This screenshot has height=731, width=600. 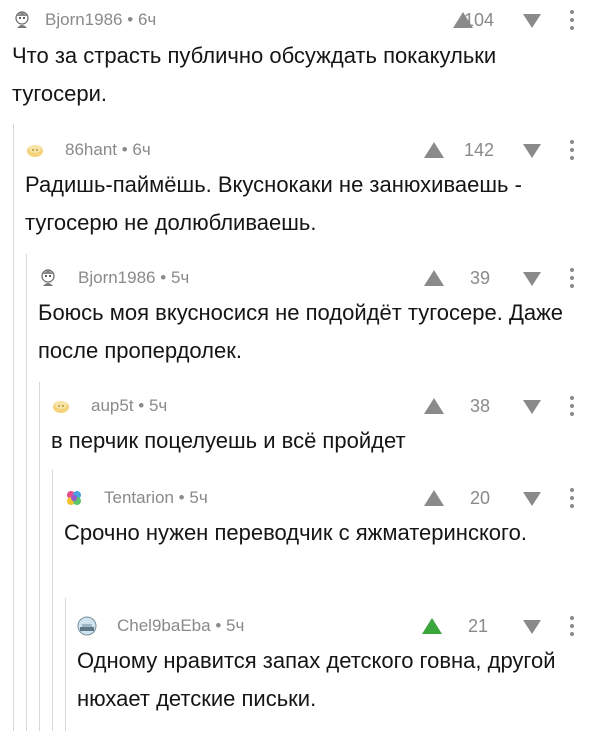 What do you see at coordinates (477, 626) in the screenshot?
I see `comment-rating: 21` at bounding box center [477, 626].